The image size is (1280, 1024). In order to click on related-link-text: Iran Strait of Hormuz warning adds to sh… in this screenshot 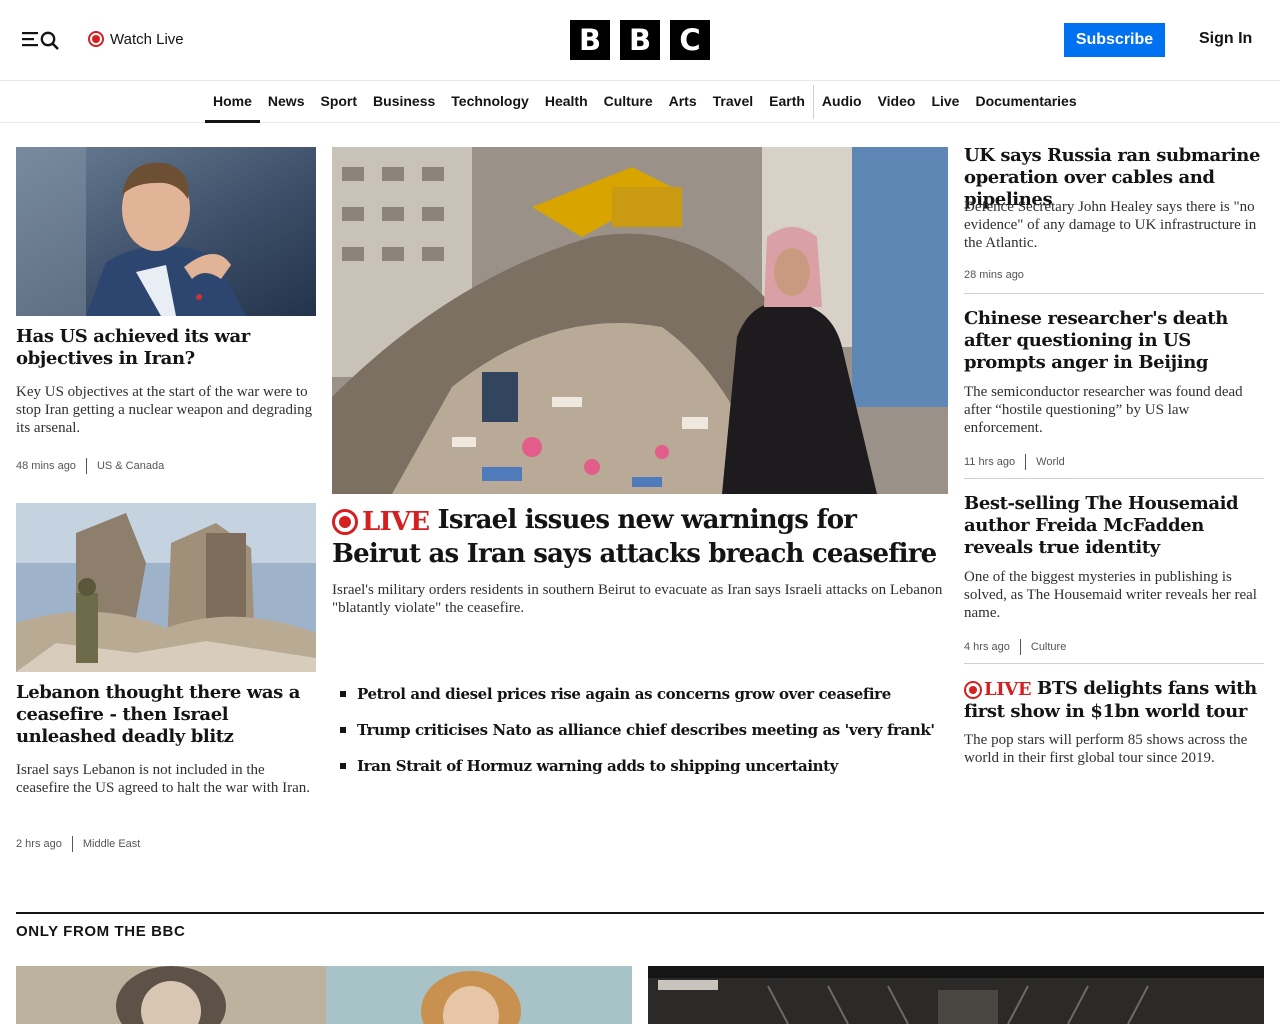, I will do `click(597, 766)`.